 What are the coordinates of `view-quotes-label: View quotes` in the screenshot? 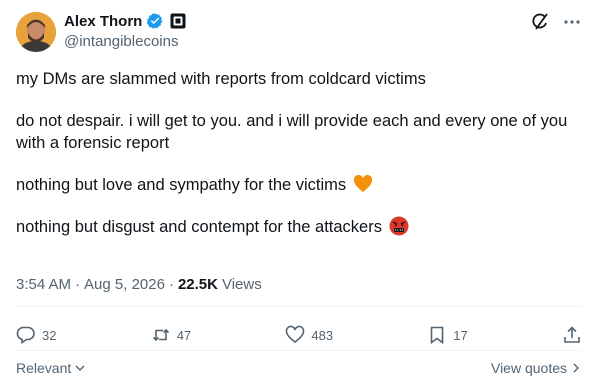 It's located at (528, 368).